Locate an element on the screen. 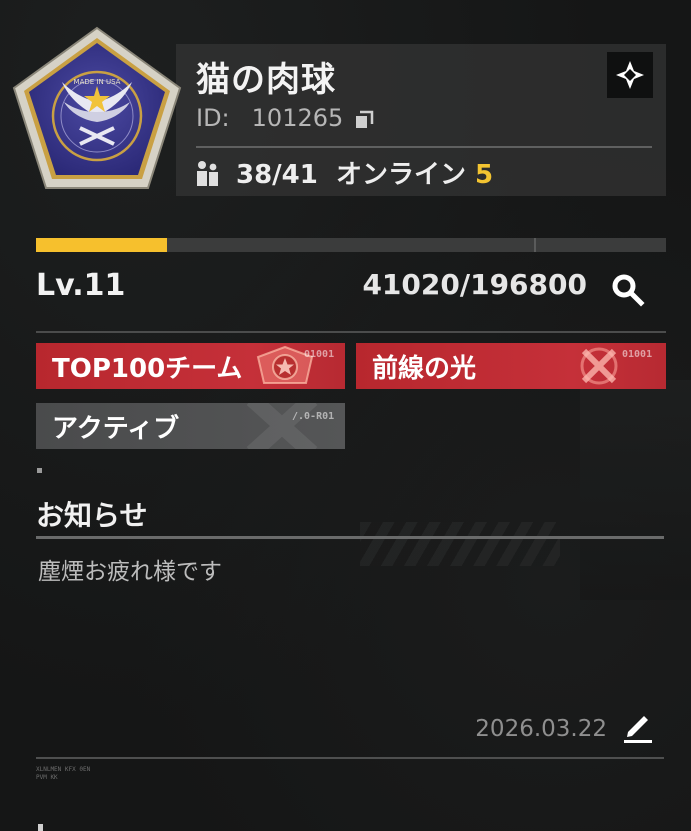  guild-name: 猫の肉球 is located at coordinates (266, 80).